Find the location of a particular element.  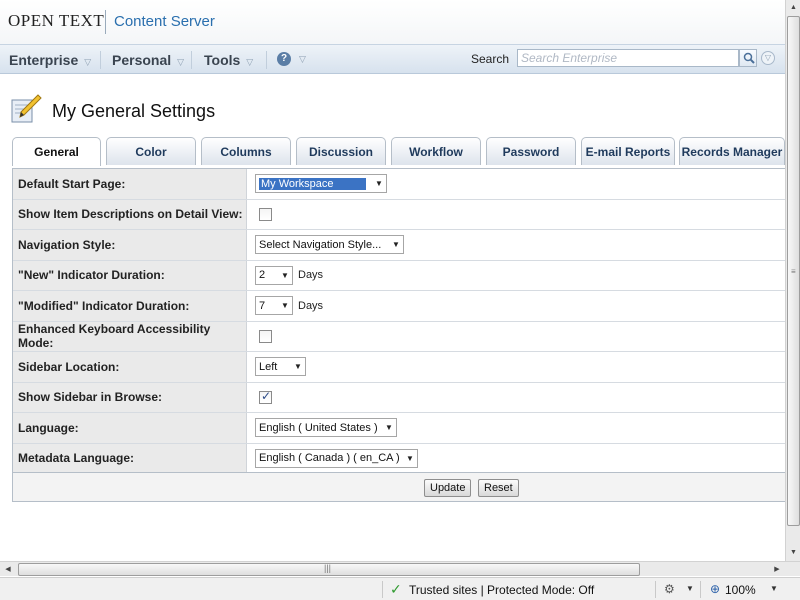

nav-menu-tools: Tools ▽ is located at coordinates (228, 60).